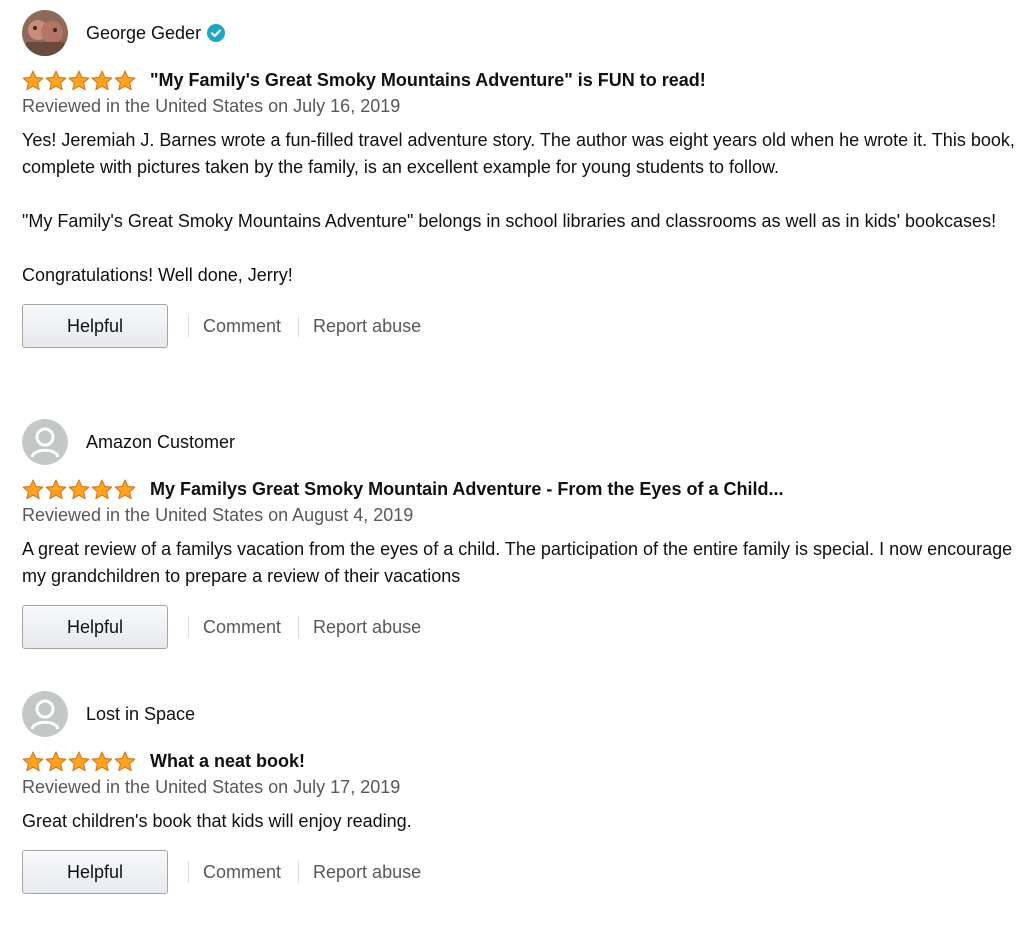 The height and width of the screenshot is (925, 1023). What do you see at coordinates (216, 33) in the screenshot?
I see `verified-check-icon` at bounding box center [216, 33].